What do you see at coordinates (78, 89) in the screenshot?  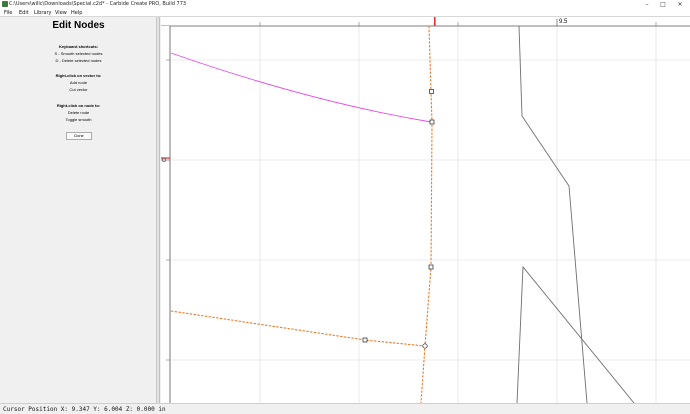 I see `vector-cut: Cut vector` at bounding box center [78, 89].